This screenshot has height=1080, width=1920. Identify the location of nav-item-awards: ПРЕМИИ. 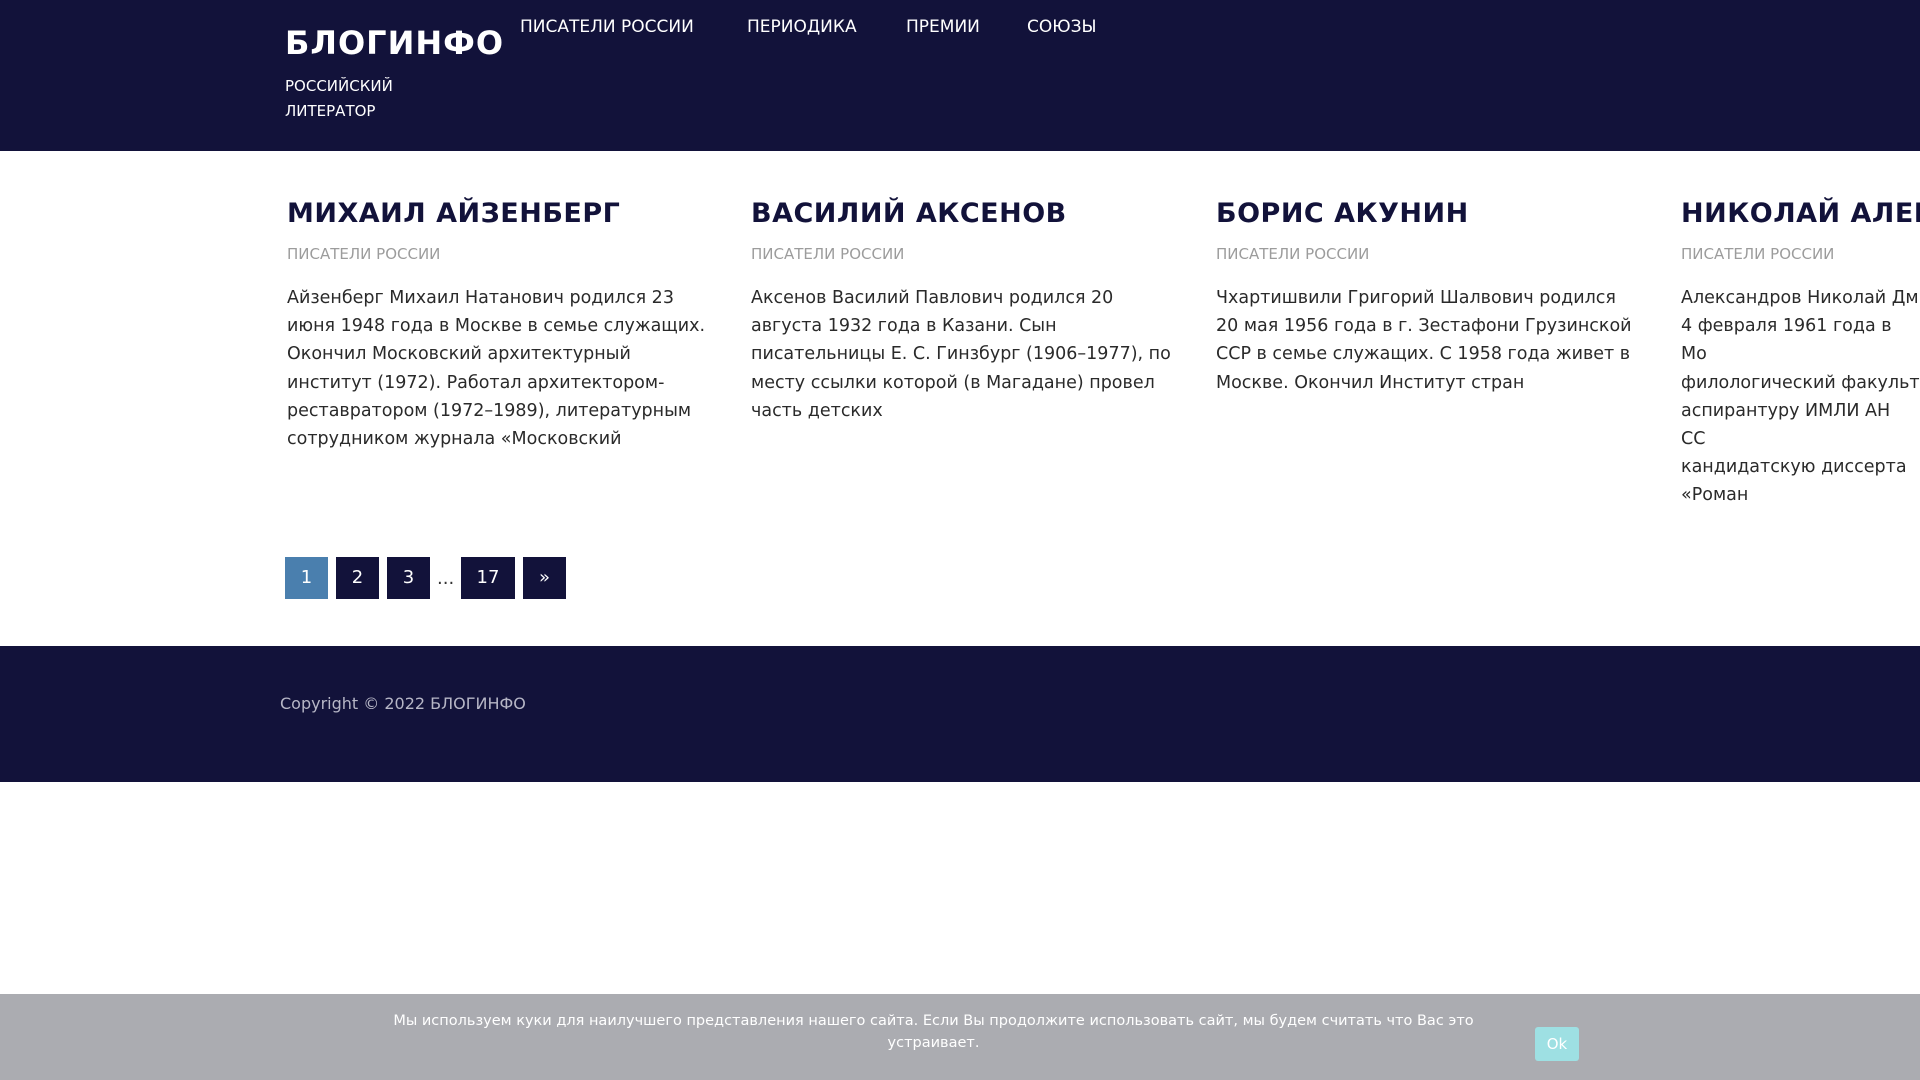
(943, 27).